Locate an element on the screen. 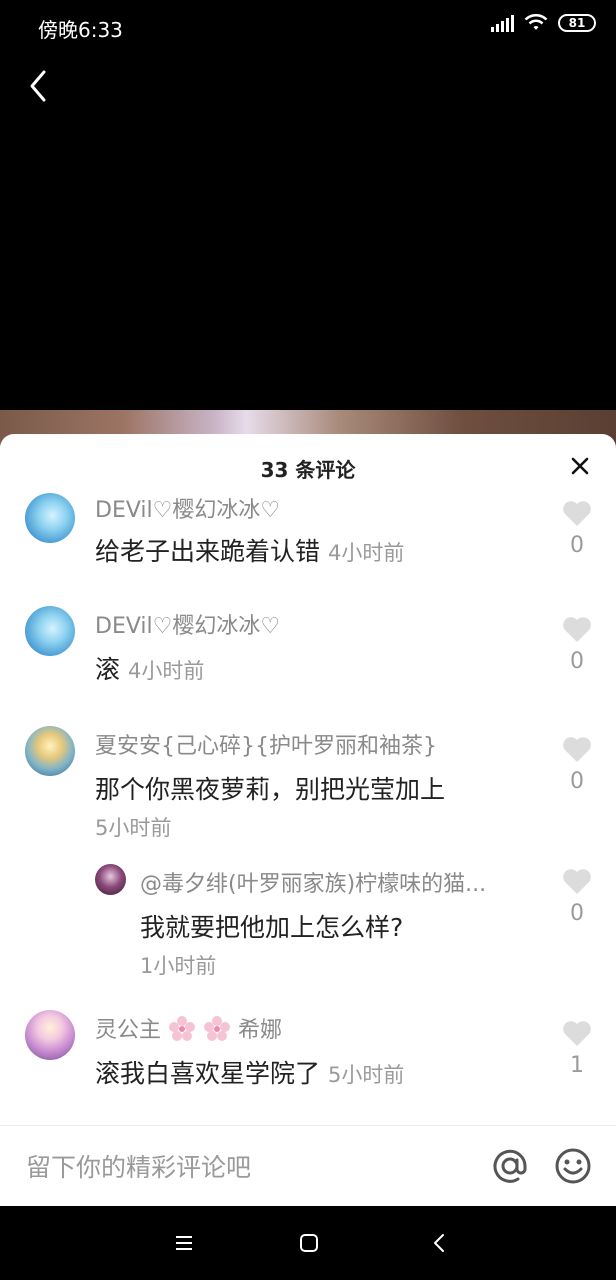 The width and height of the screenshot is (616, 1280). close-icon is located at coordinates (580, 466).